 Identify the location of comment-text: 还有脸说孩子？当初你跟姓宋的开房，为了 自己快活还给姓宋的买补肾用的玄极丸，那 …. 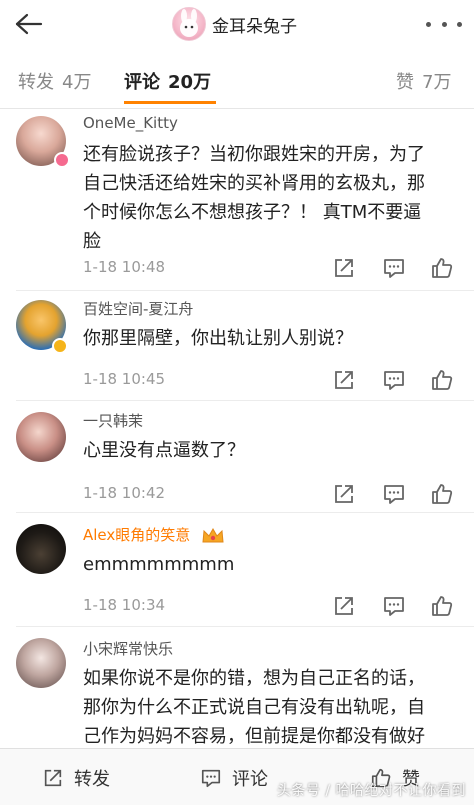
(271, 198).